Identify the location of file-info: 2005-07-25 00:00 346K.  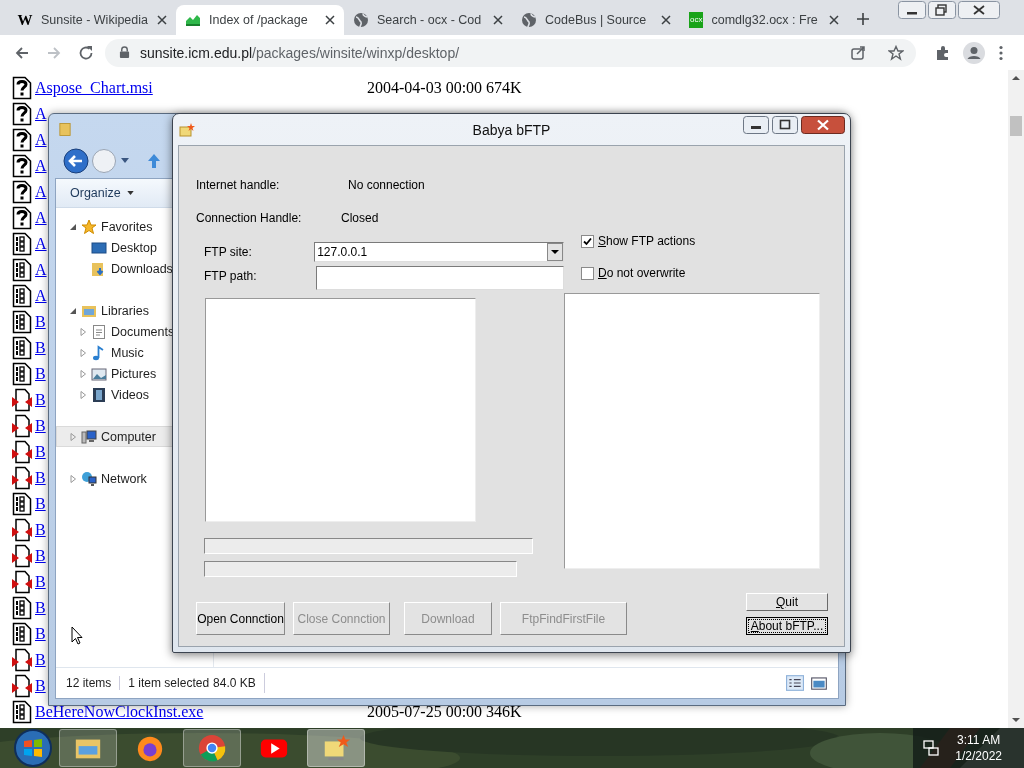
(445, 712).